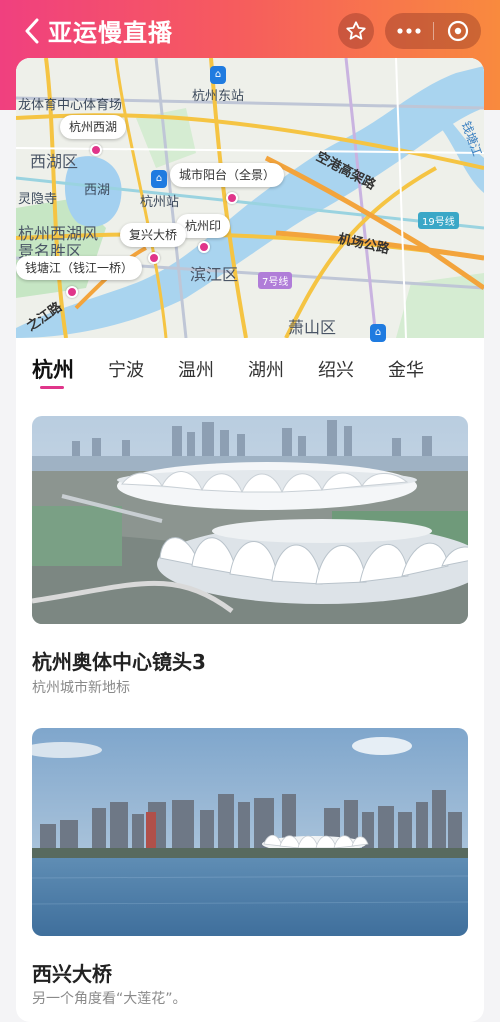 This screenshot has height=1022, width=500. I want to click on item-title: 杭州奥体中心镜头3, so click(119, 660).